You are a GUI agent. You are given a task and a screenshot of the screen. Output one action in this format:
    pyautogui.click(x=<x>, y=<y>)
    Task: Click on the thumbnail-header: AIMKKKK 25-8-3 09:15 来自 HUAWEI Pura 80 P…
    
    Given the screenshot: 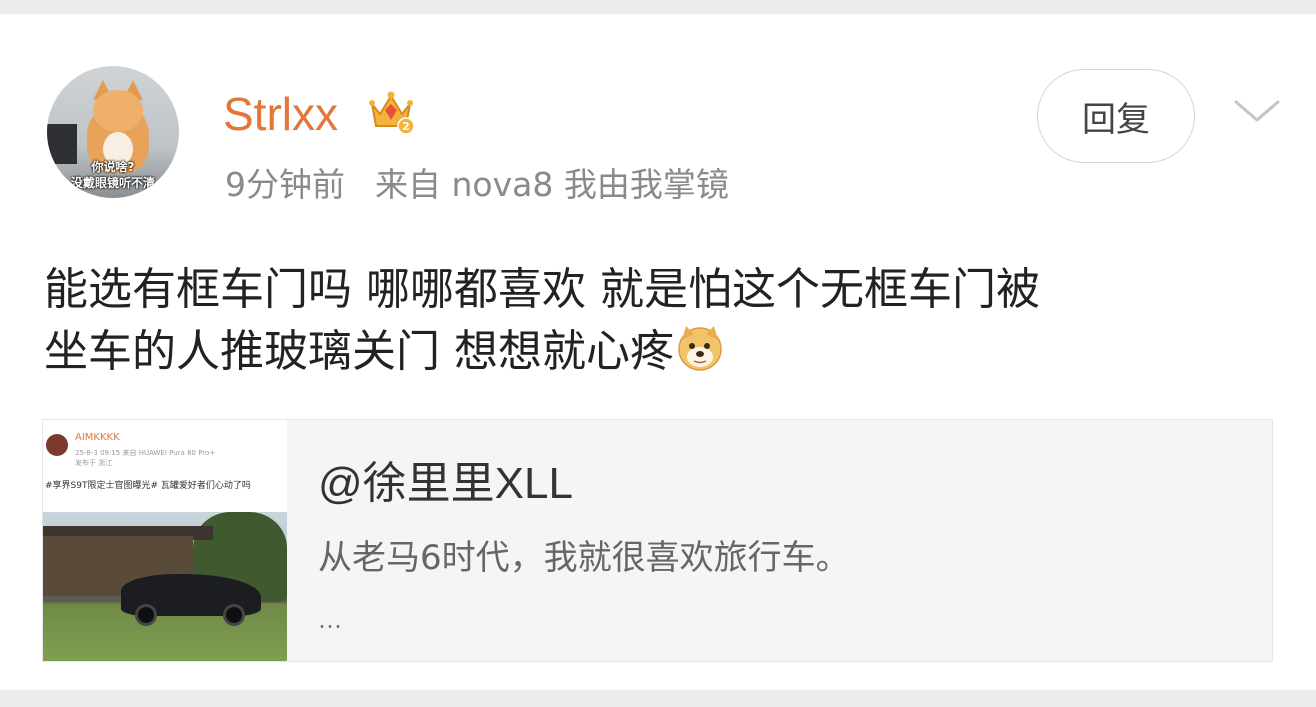 What is the action you would take?
    pyautogui.click(x=165, y=466)
    